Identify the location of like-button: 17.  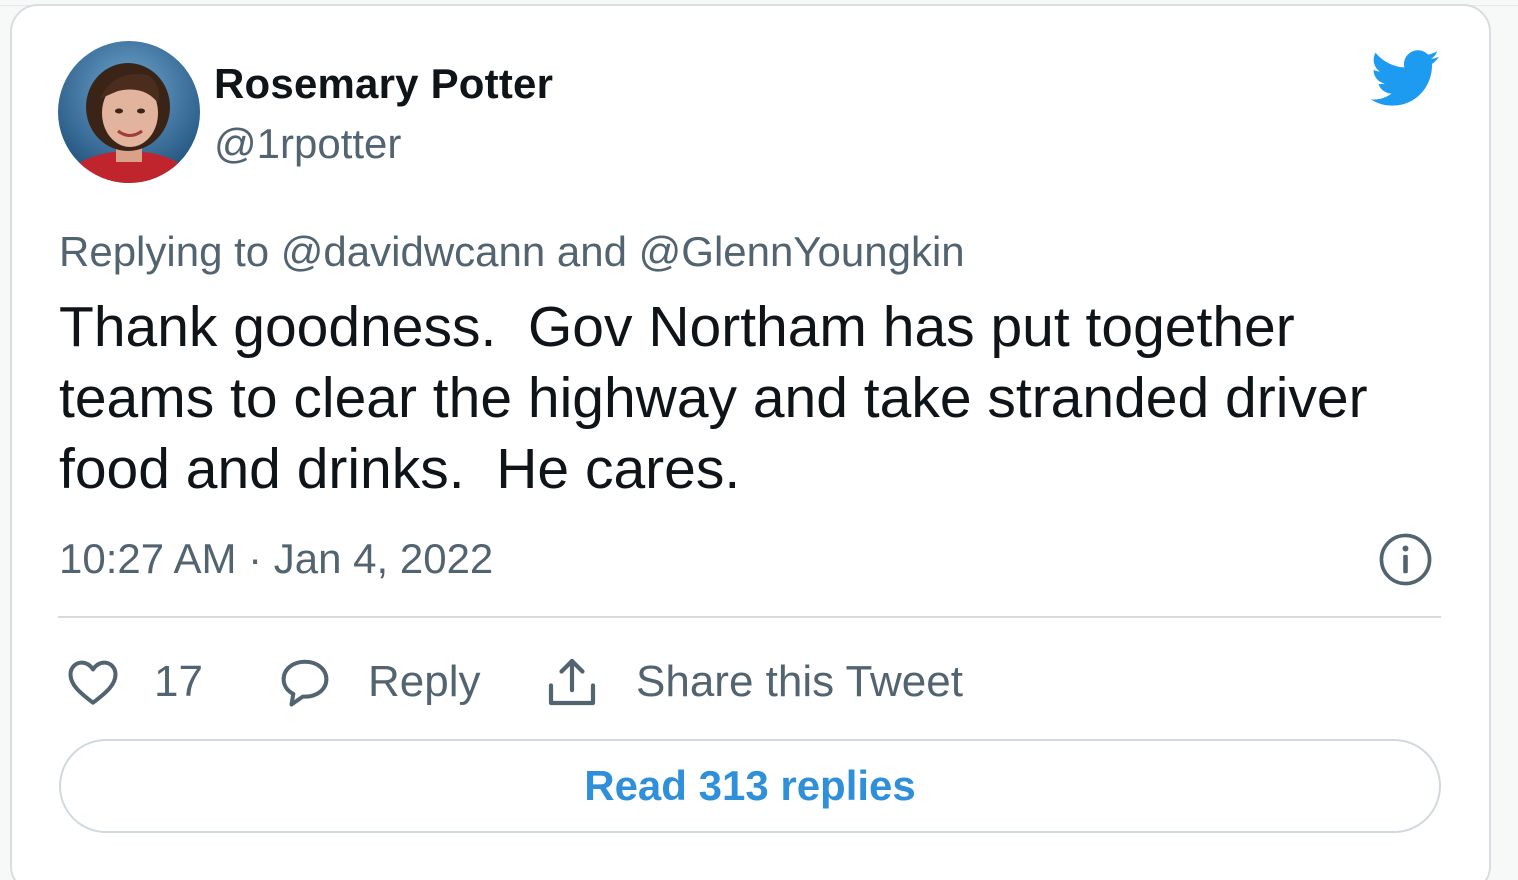
(134, 682).